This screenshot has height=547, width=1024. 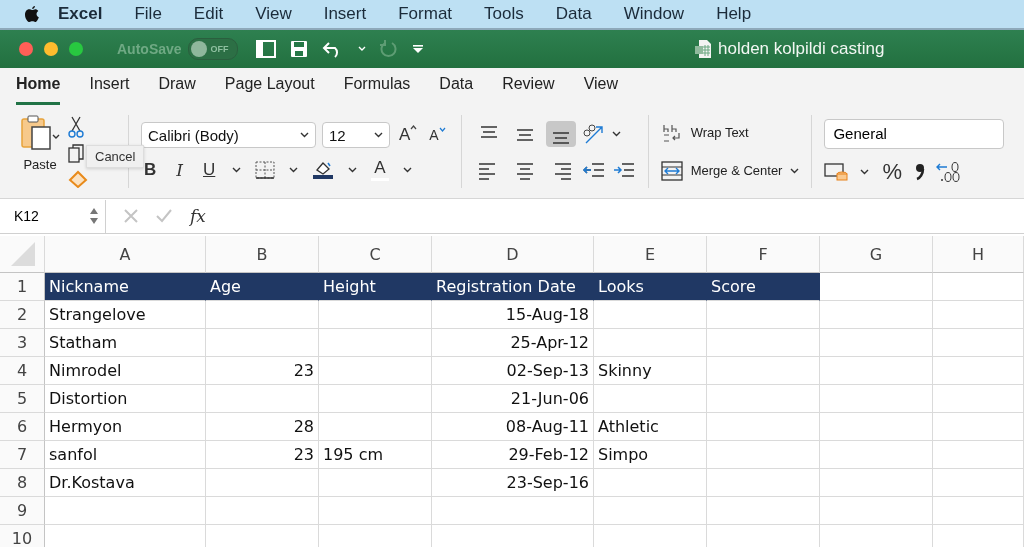 What do you see at coordinates (920, 171) in the screenshot?
I see `comma-style-icon` at bounding box center [920, 171].